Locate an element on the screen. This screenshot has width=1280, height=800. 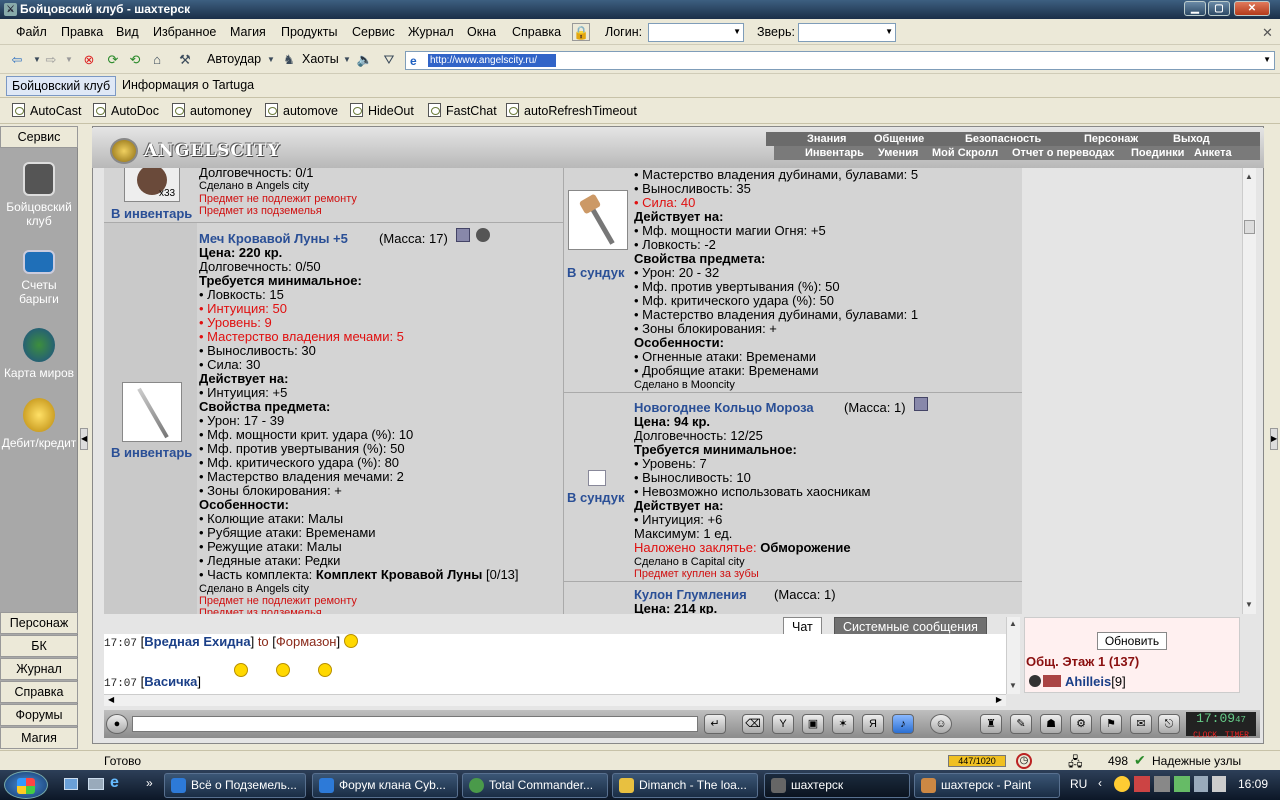
refresh-icon: ⟳ is located at coordinates (113, 60).